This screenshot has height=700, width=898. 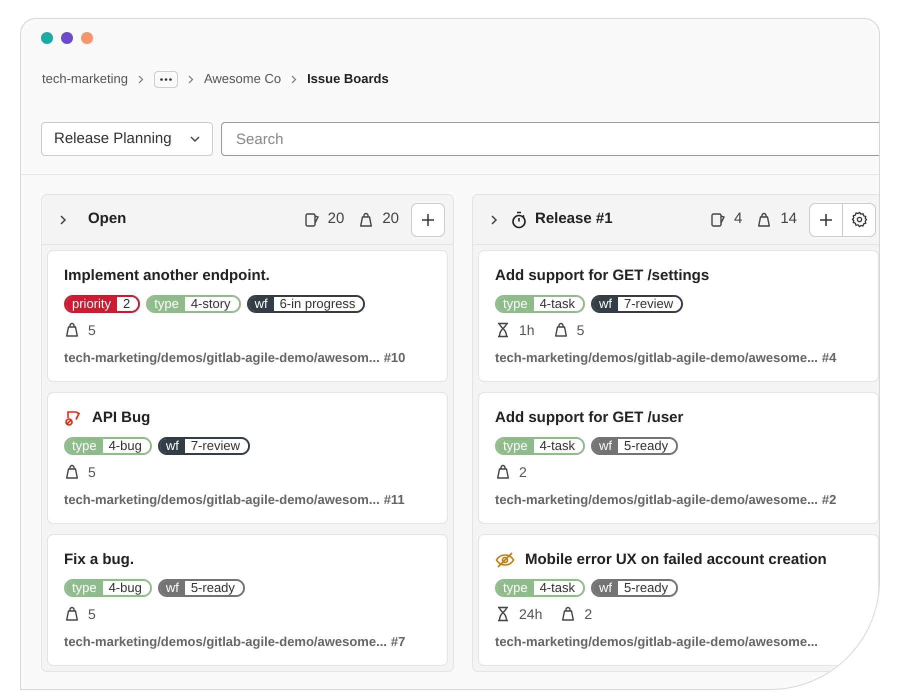 What do you see at coordinates (574, 219) in the screenshot?
I see `list-title: Release #1` at bounding box center [574, 219].